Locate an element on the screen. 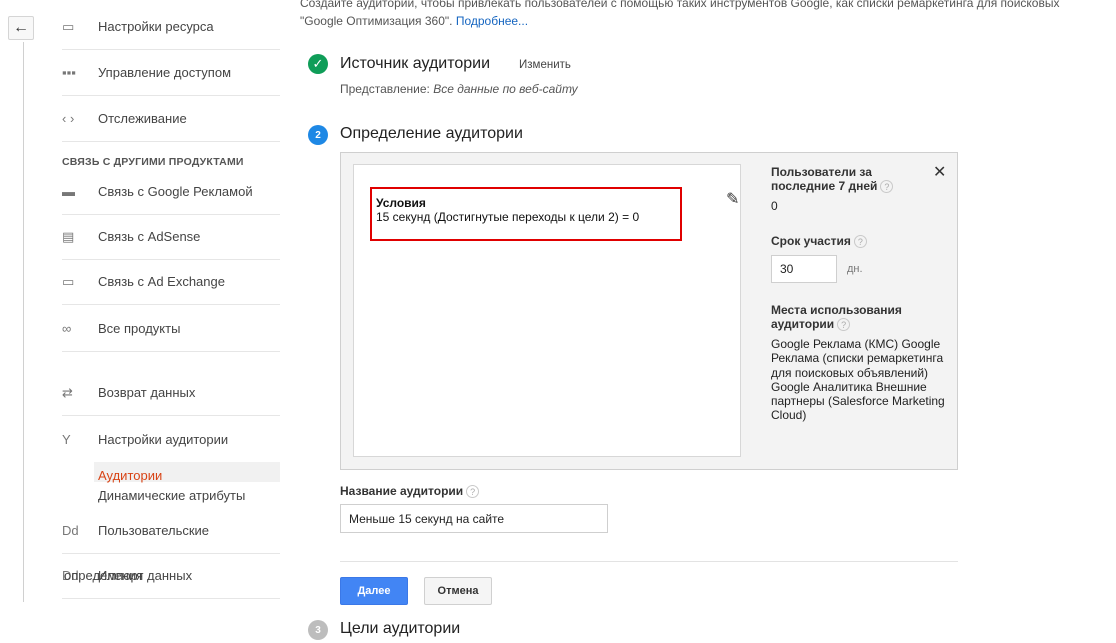 The image size is (1116, 643). nav-label: Настройки ресурса is located at coordinates (156, 26).